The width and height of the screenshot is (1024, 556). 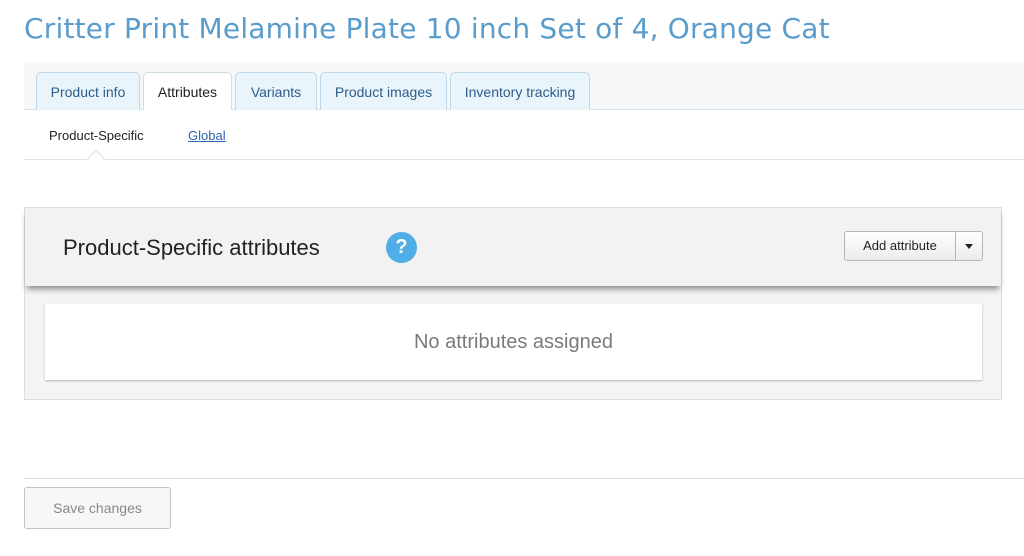 What do you see at coordinates (900, 246) in the screenshot?
I see `add-attribute-button: Add attribute` at bounding box center [900, 246].